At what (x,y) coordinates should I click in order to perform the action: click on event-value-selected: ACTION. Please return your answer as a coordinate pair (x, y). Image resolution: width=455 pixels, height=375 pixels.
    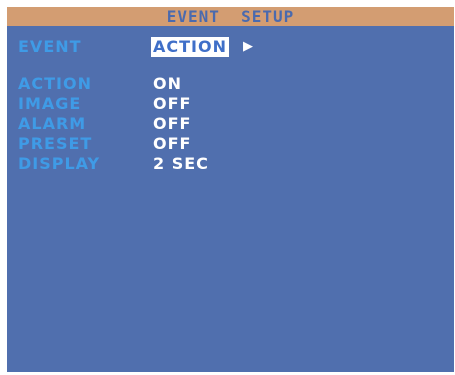
    Looking at the image, I should click on (190, 47).